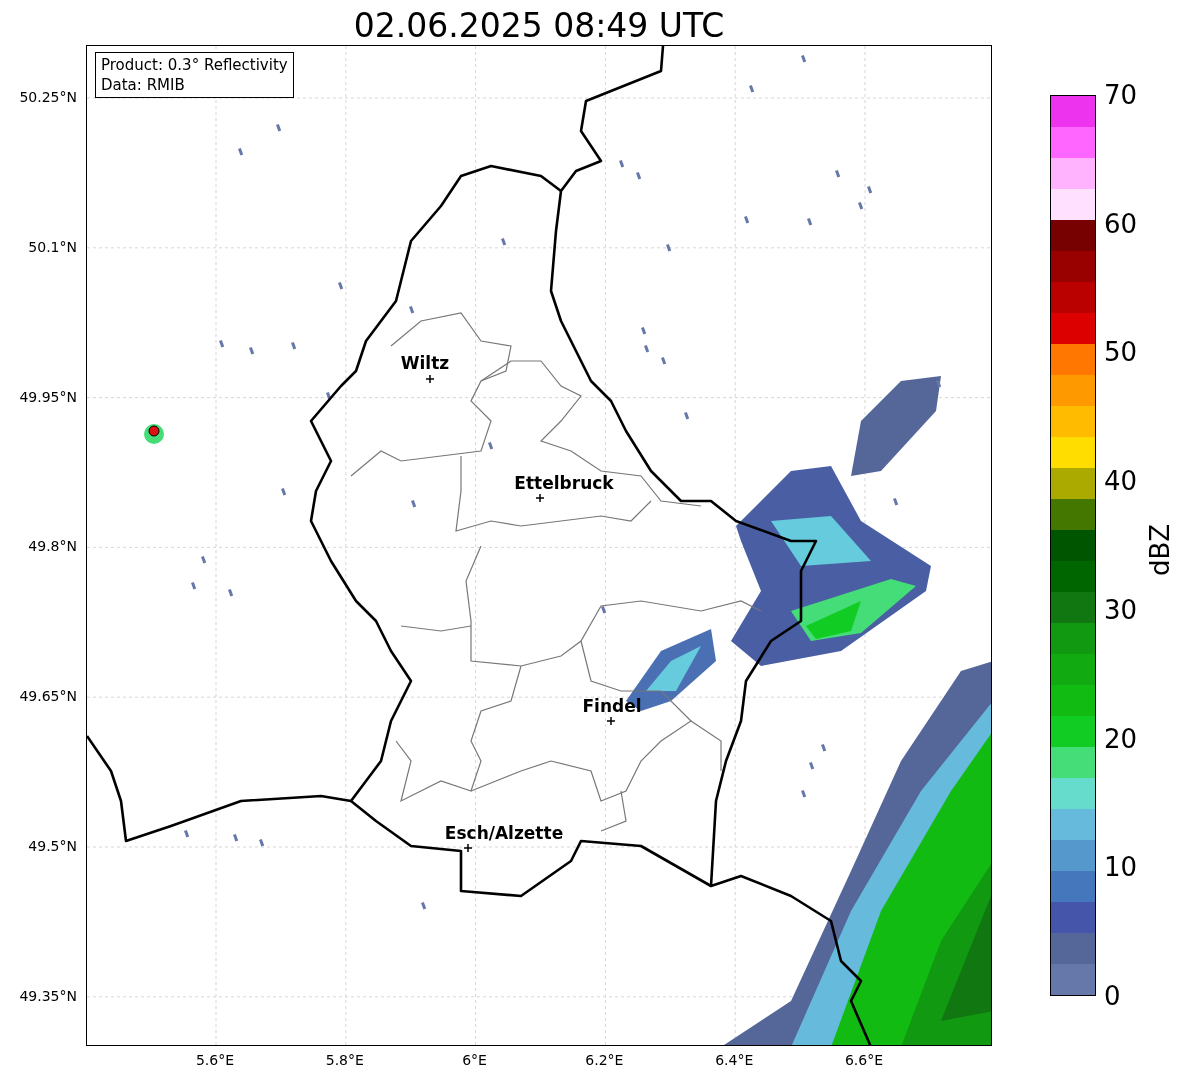 The image size is (1184, 1081). I want to click on colorbar-label: dBZ, so click(1160, 550).